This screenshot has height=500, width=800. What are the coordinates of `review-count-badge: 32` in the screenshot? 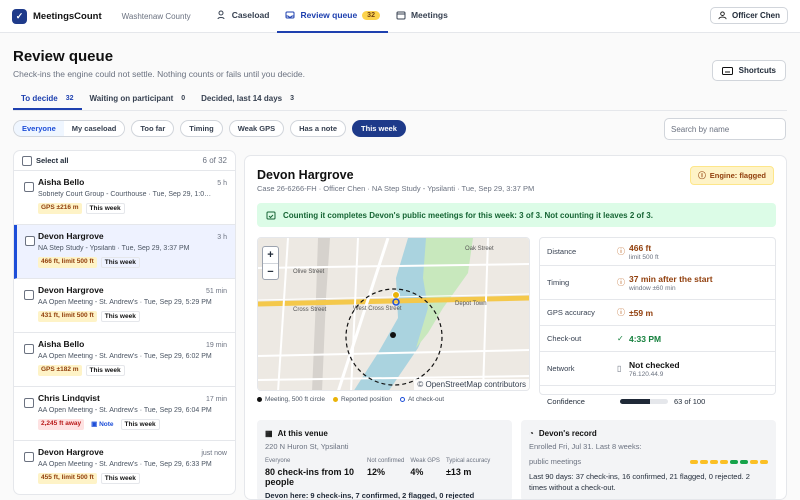 It's located at (371, 15).